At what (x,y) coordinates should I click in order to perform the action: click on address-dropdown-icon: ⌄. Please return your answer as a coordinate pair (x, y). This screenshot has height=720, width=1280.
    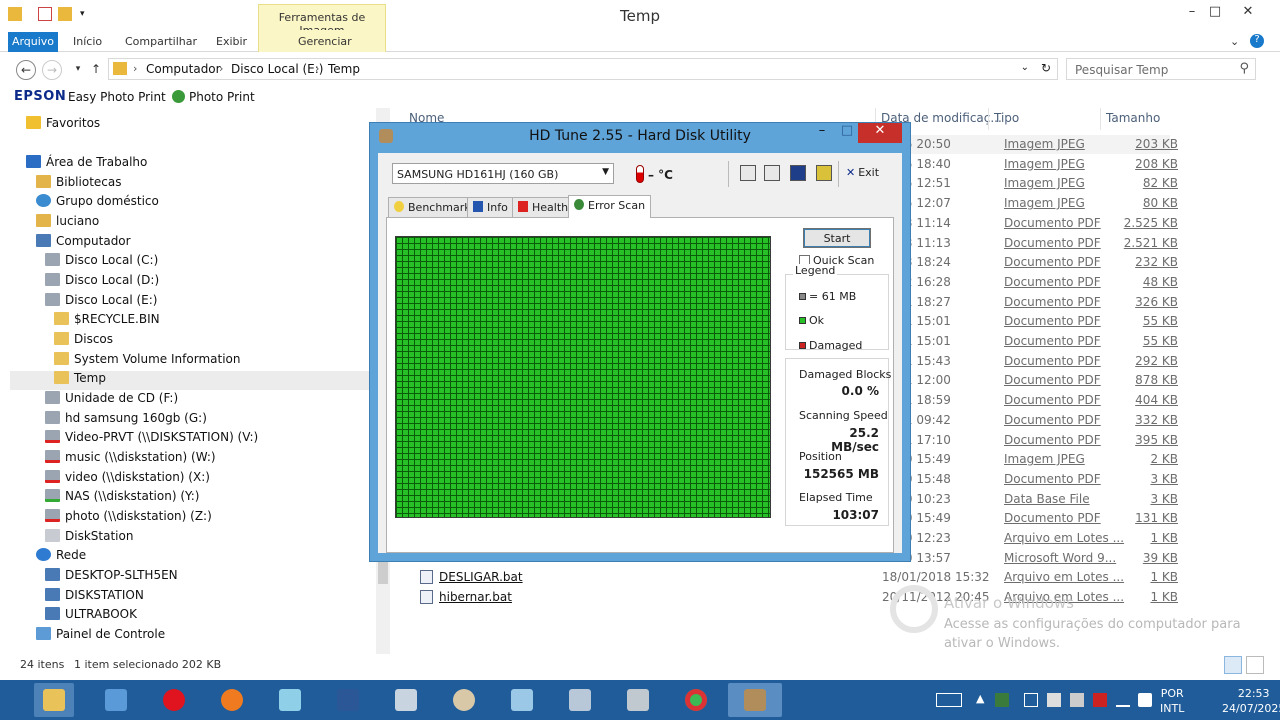
    Looking at the image, I should click on (1025, 67).